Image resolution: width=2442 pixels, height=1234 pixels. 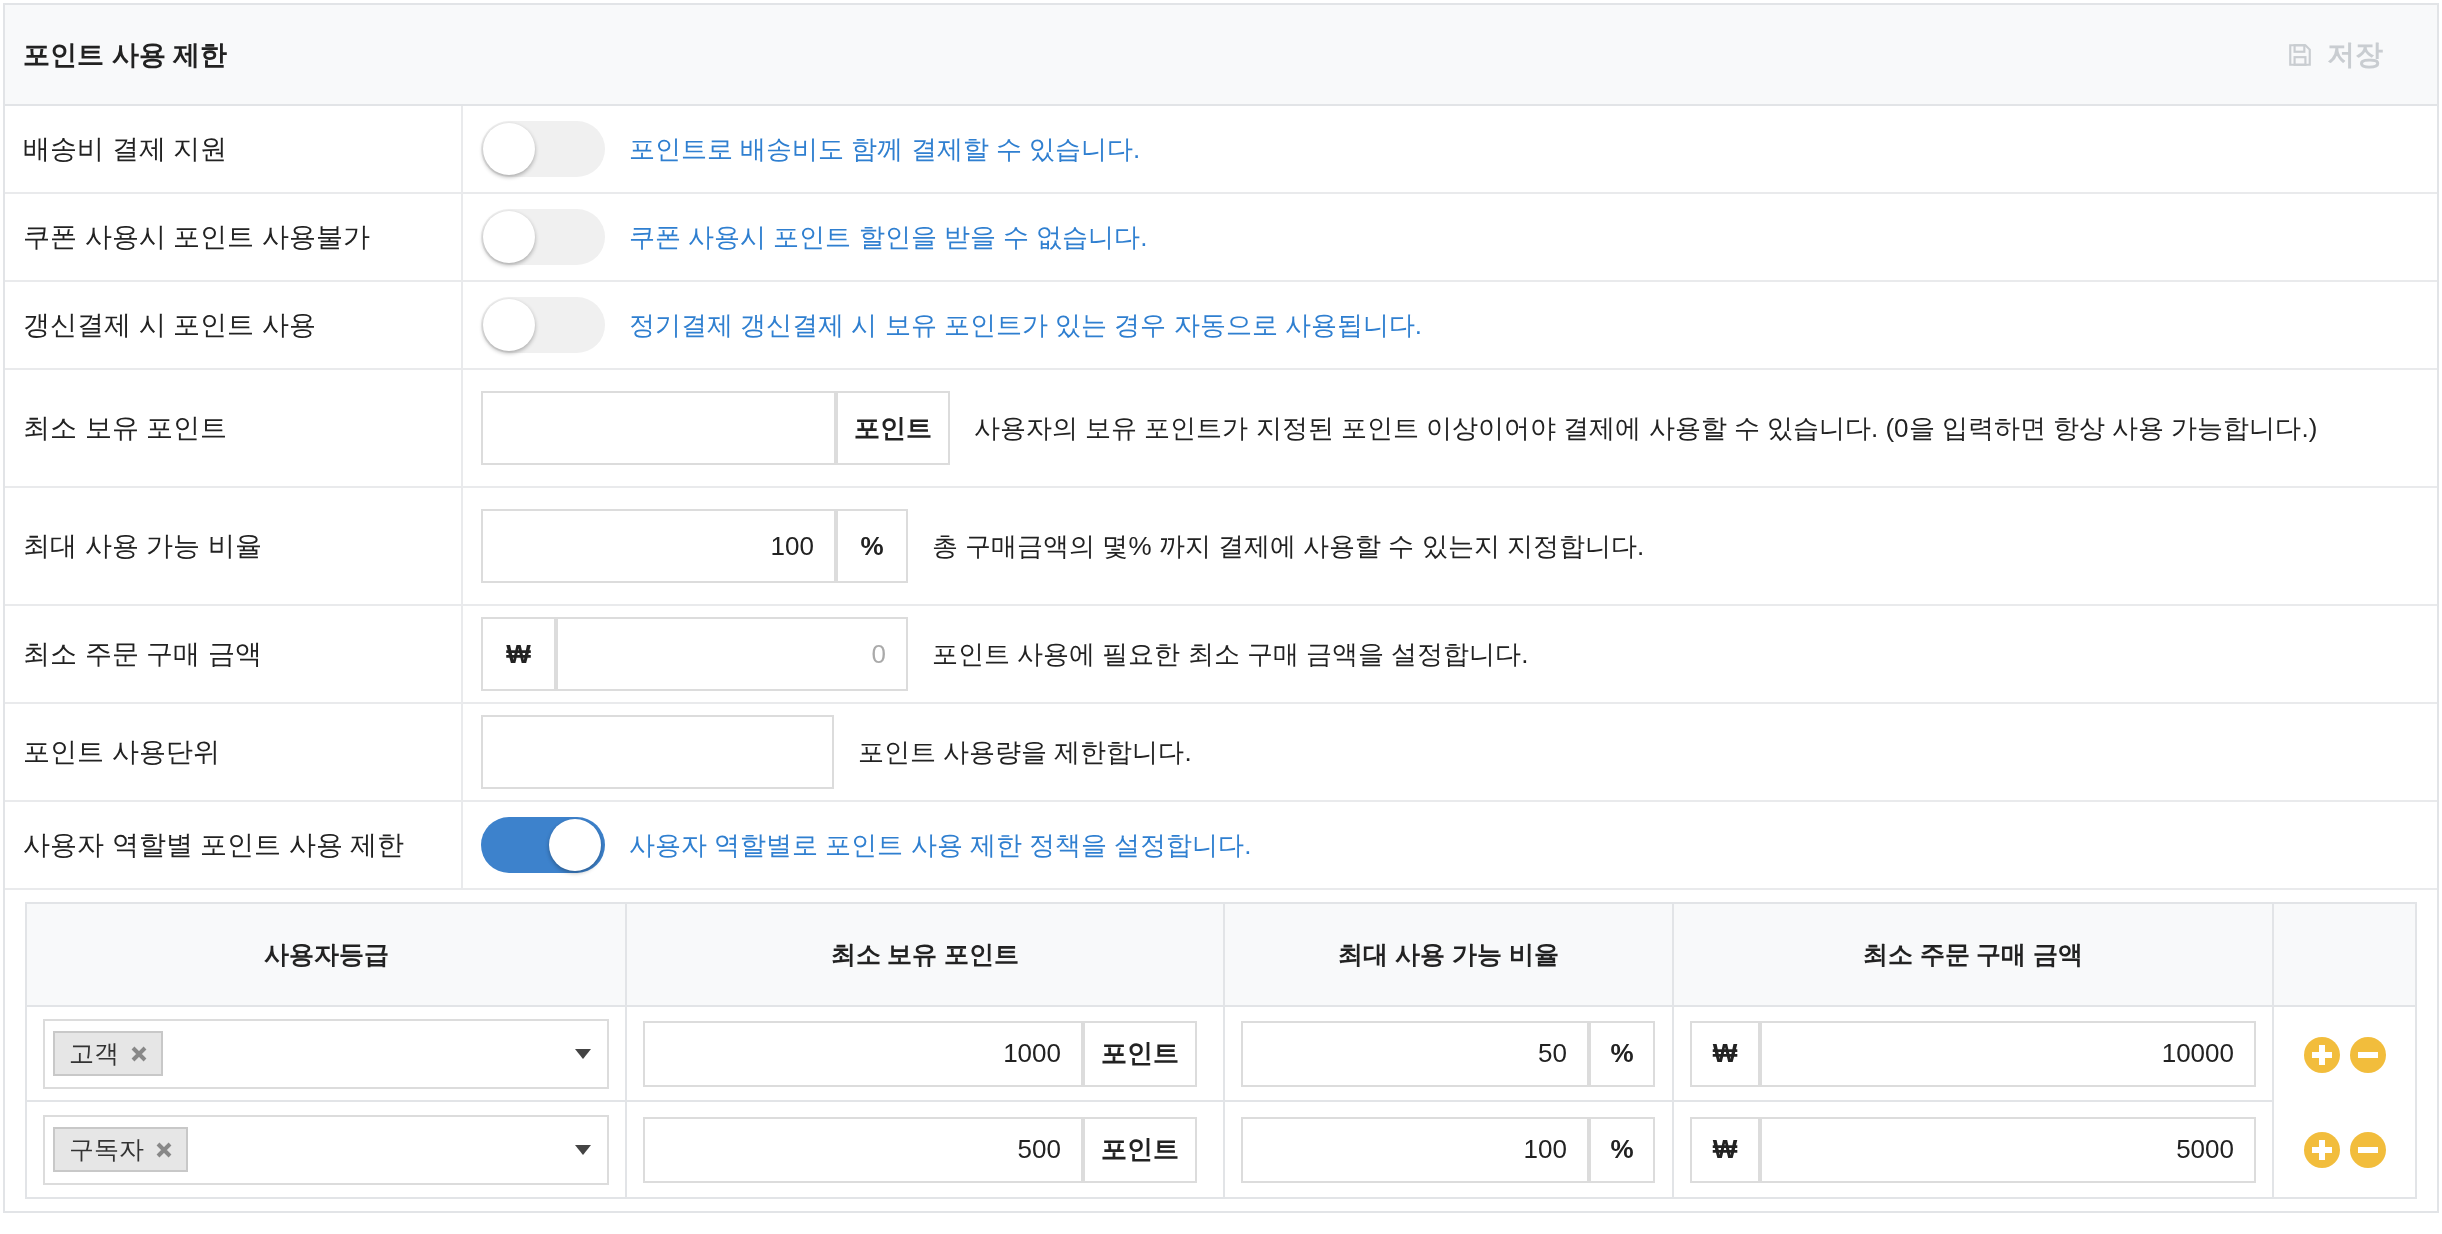 What do you see at coordinates (1025, 752) in the screenshot?
I see `help-text: 포인트 사용량을 제한합니다.` at bounding box center [1025, 752].